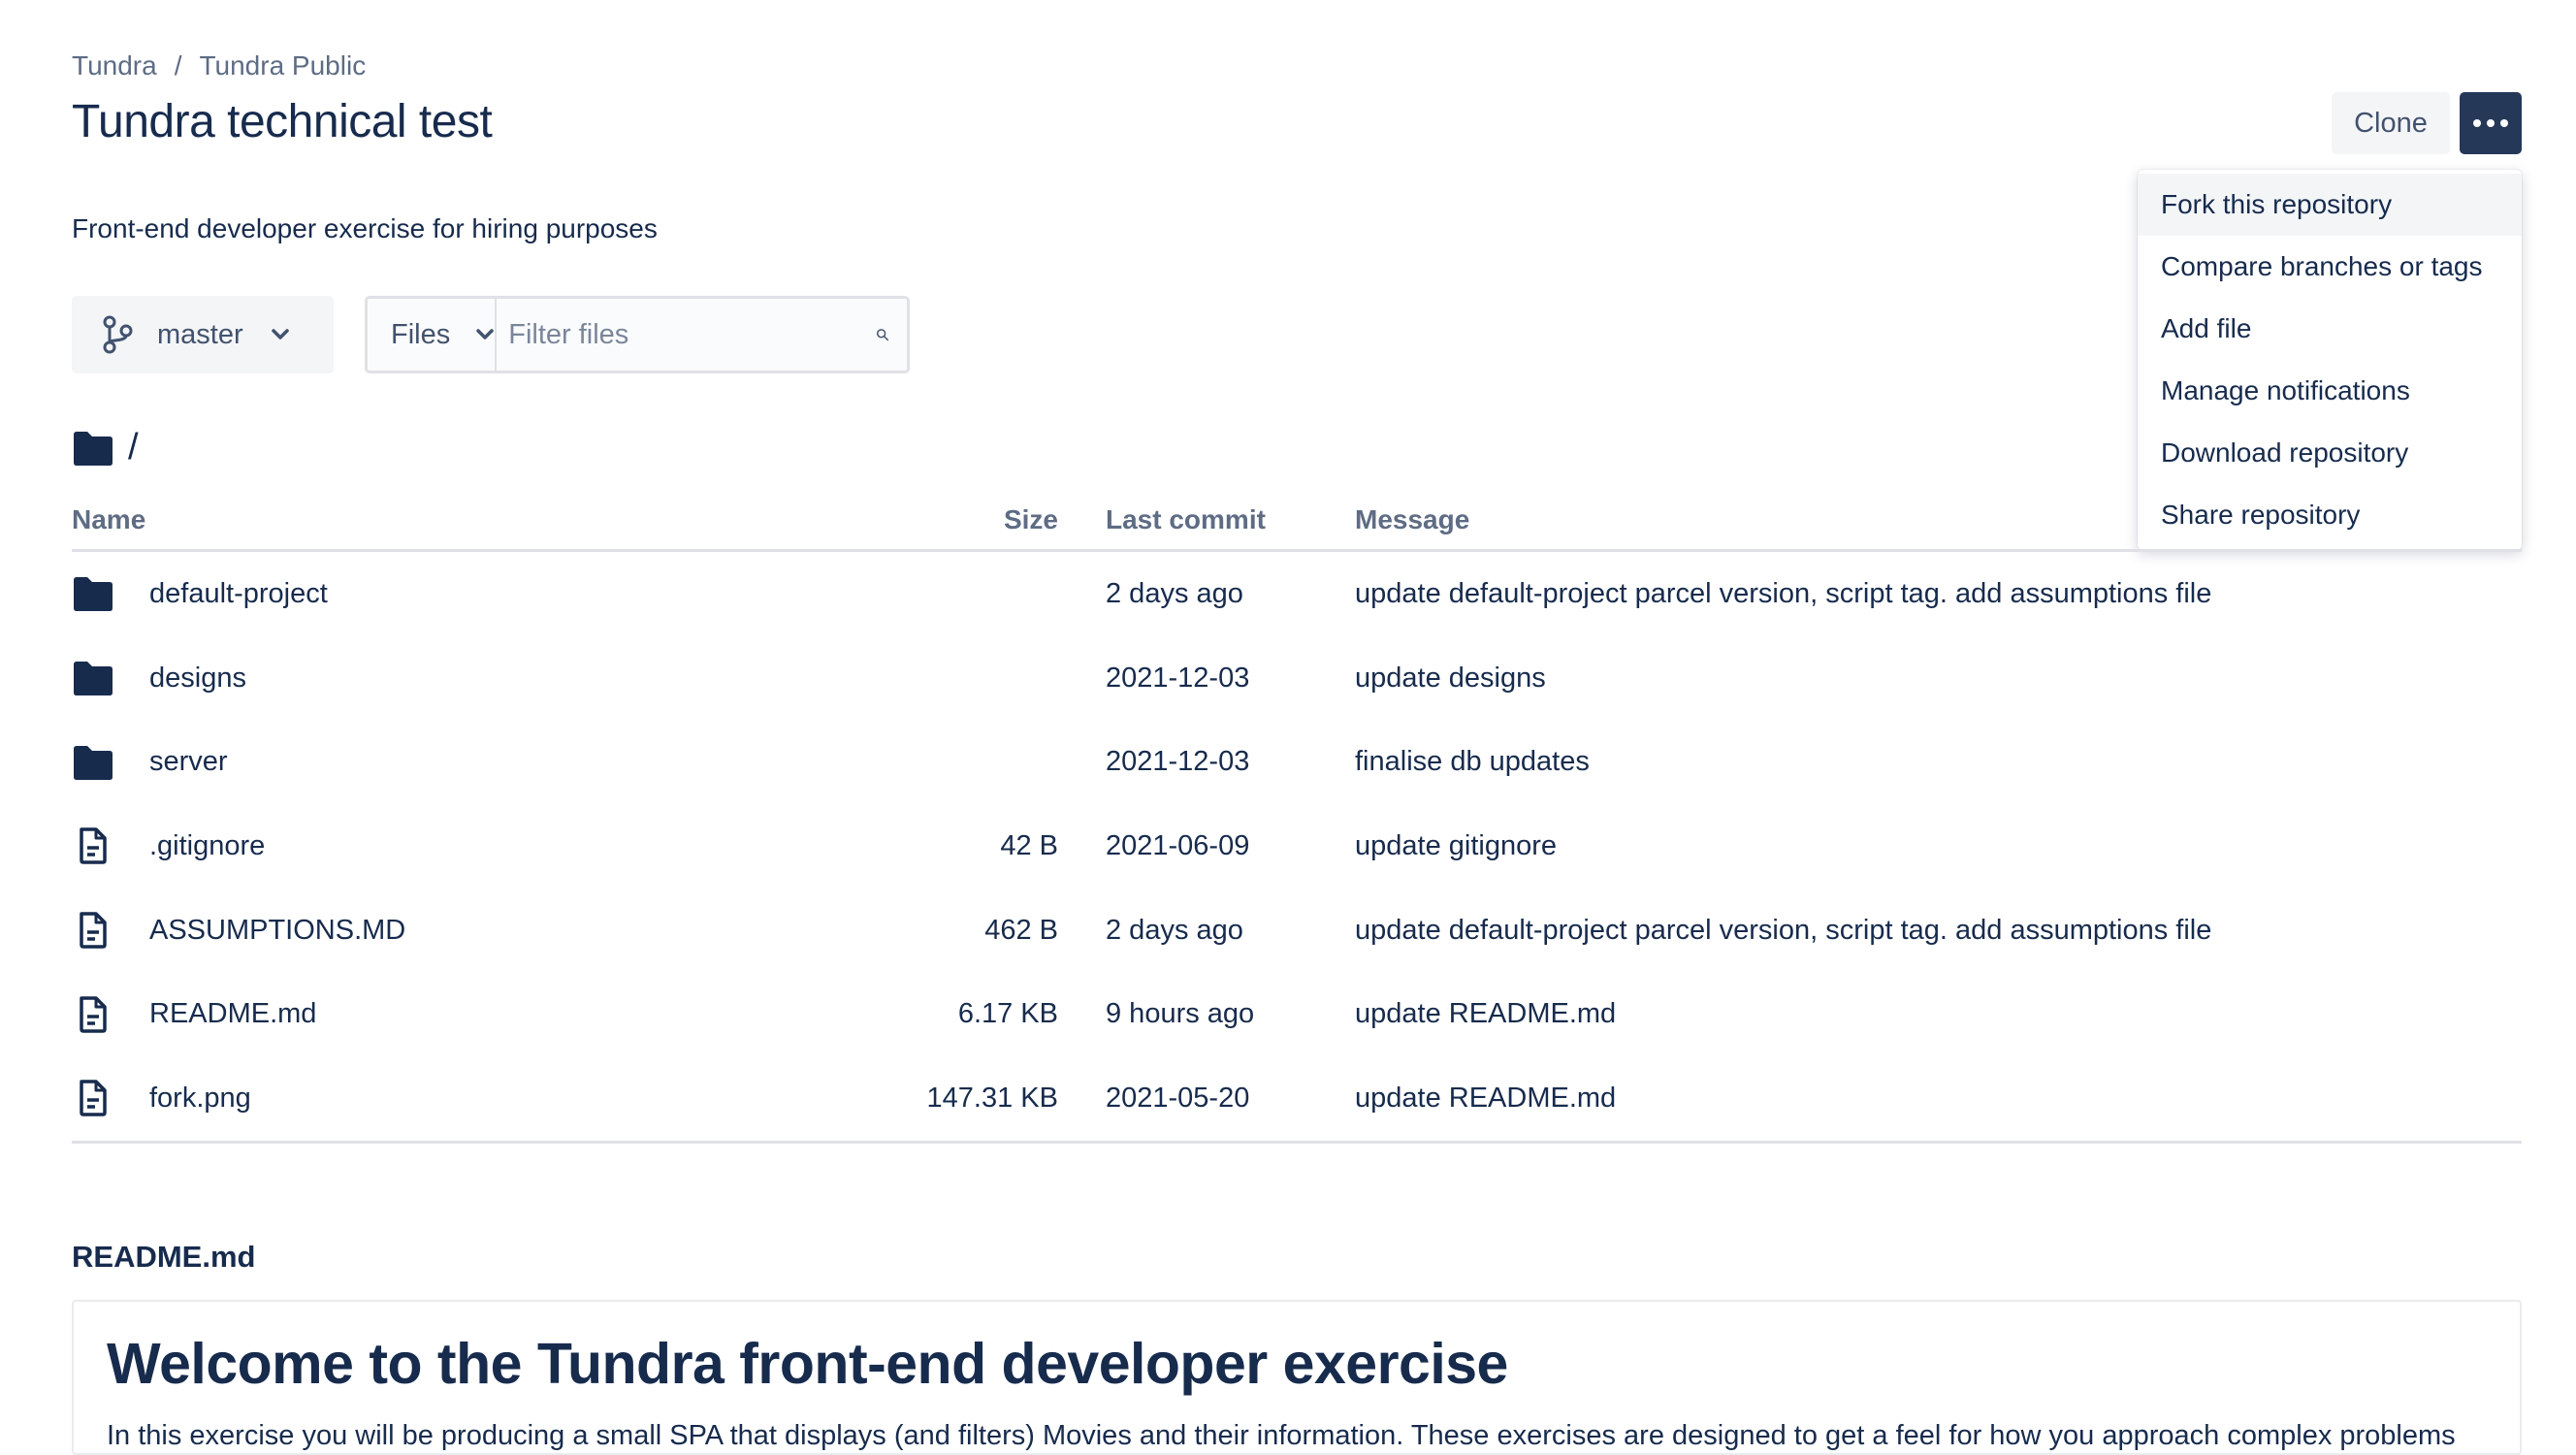 Image resolution: width=2576 pixels, height=1455 pixels. I want to click on file-name-link: fork.png, so click(200, 1098).